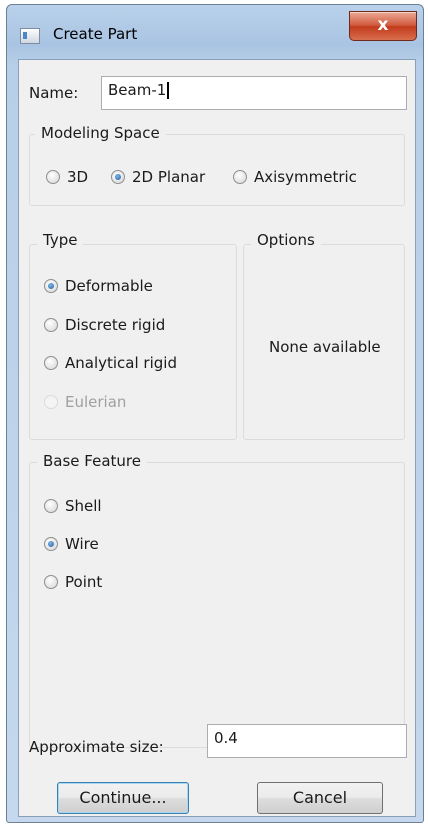  Describe the element at coordinates (109, 286) in the screenshot. I see `radio-deformable-label: Deformable` at that location.